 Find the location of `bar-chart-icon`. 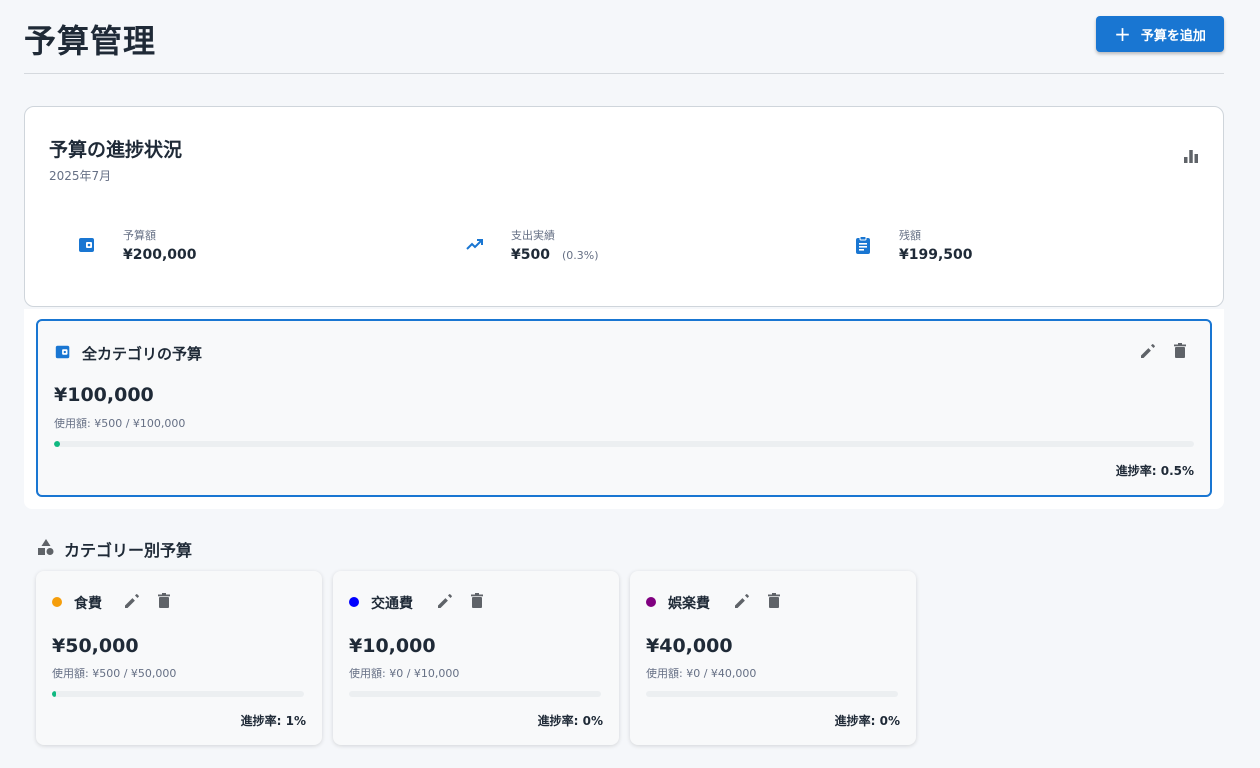

bar-chart-icon is located at coordinates (1191, 156).